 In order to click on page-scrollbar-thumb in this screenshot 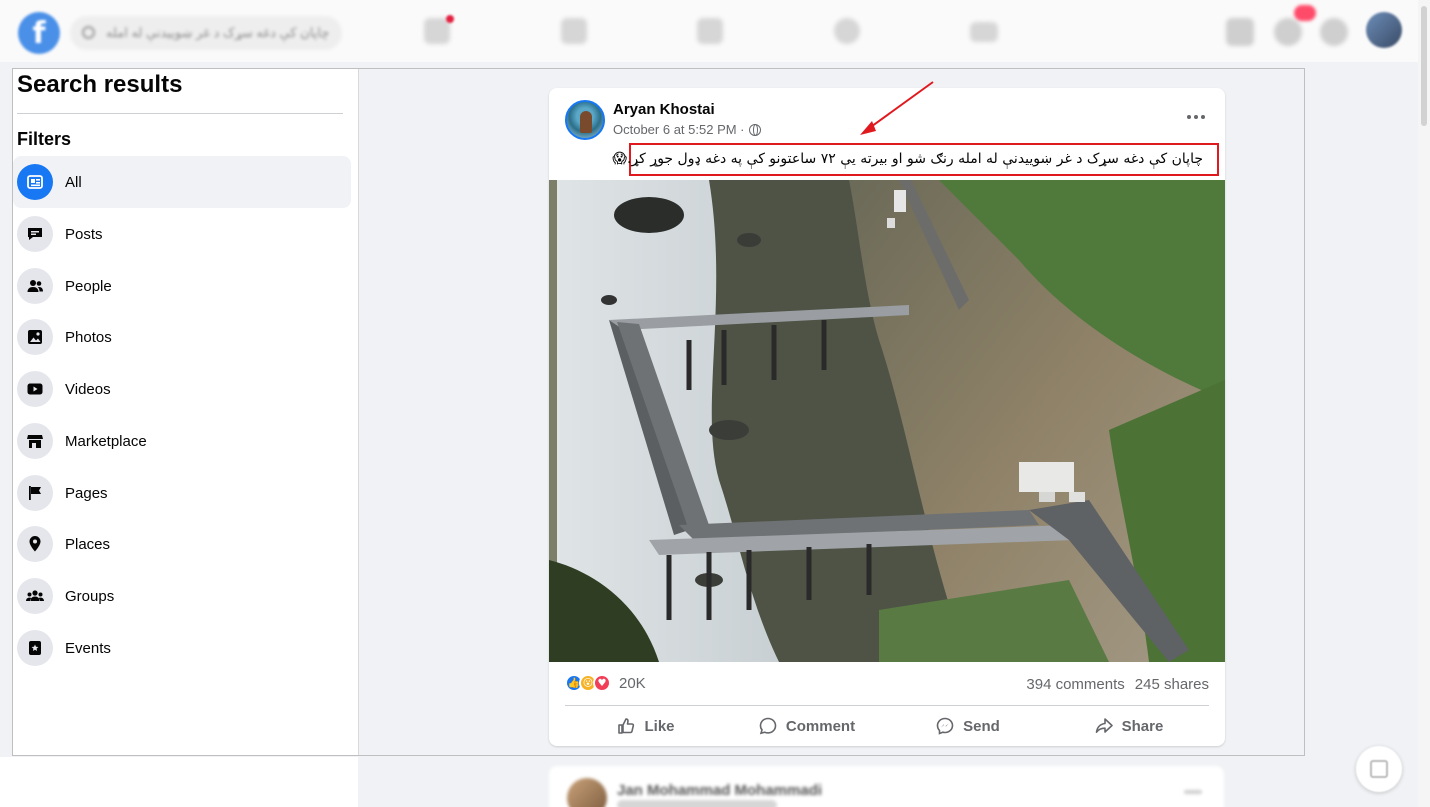, I will do `click(1424, 66)`.